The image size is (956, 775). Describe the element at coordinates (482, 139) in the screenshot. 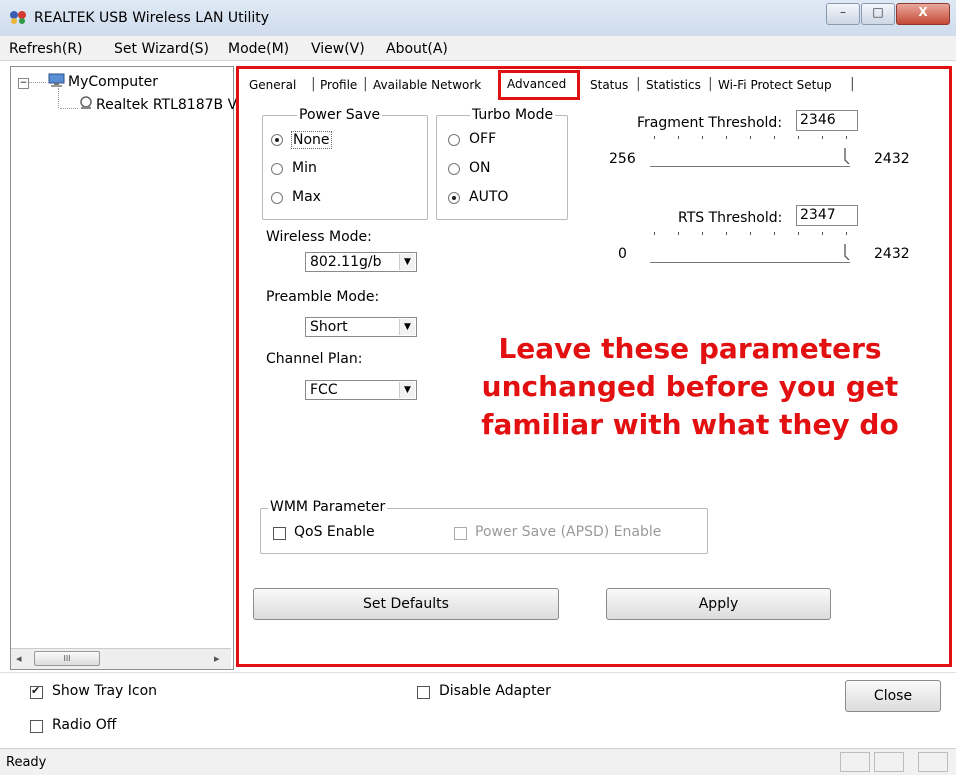

I see `turbo-off-label: OFF` at that location.